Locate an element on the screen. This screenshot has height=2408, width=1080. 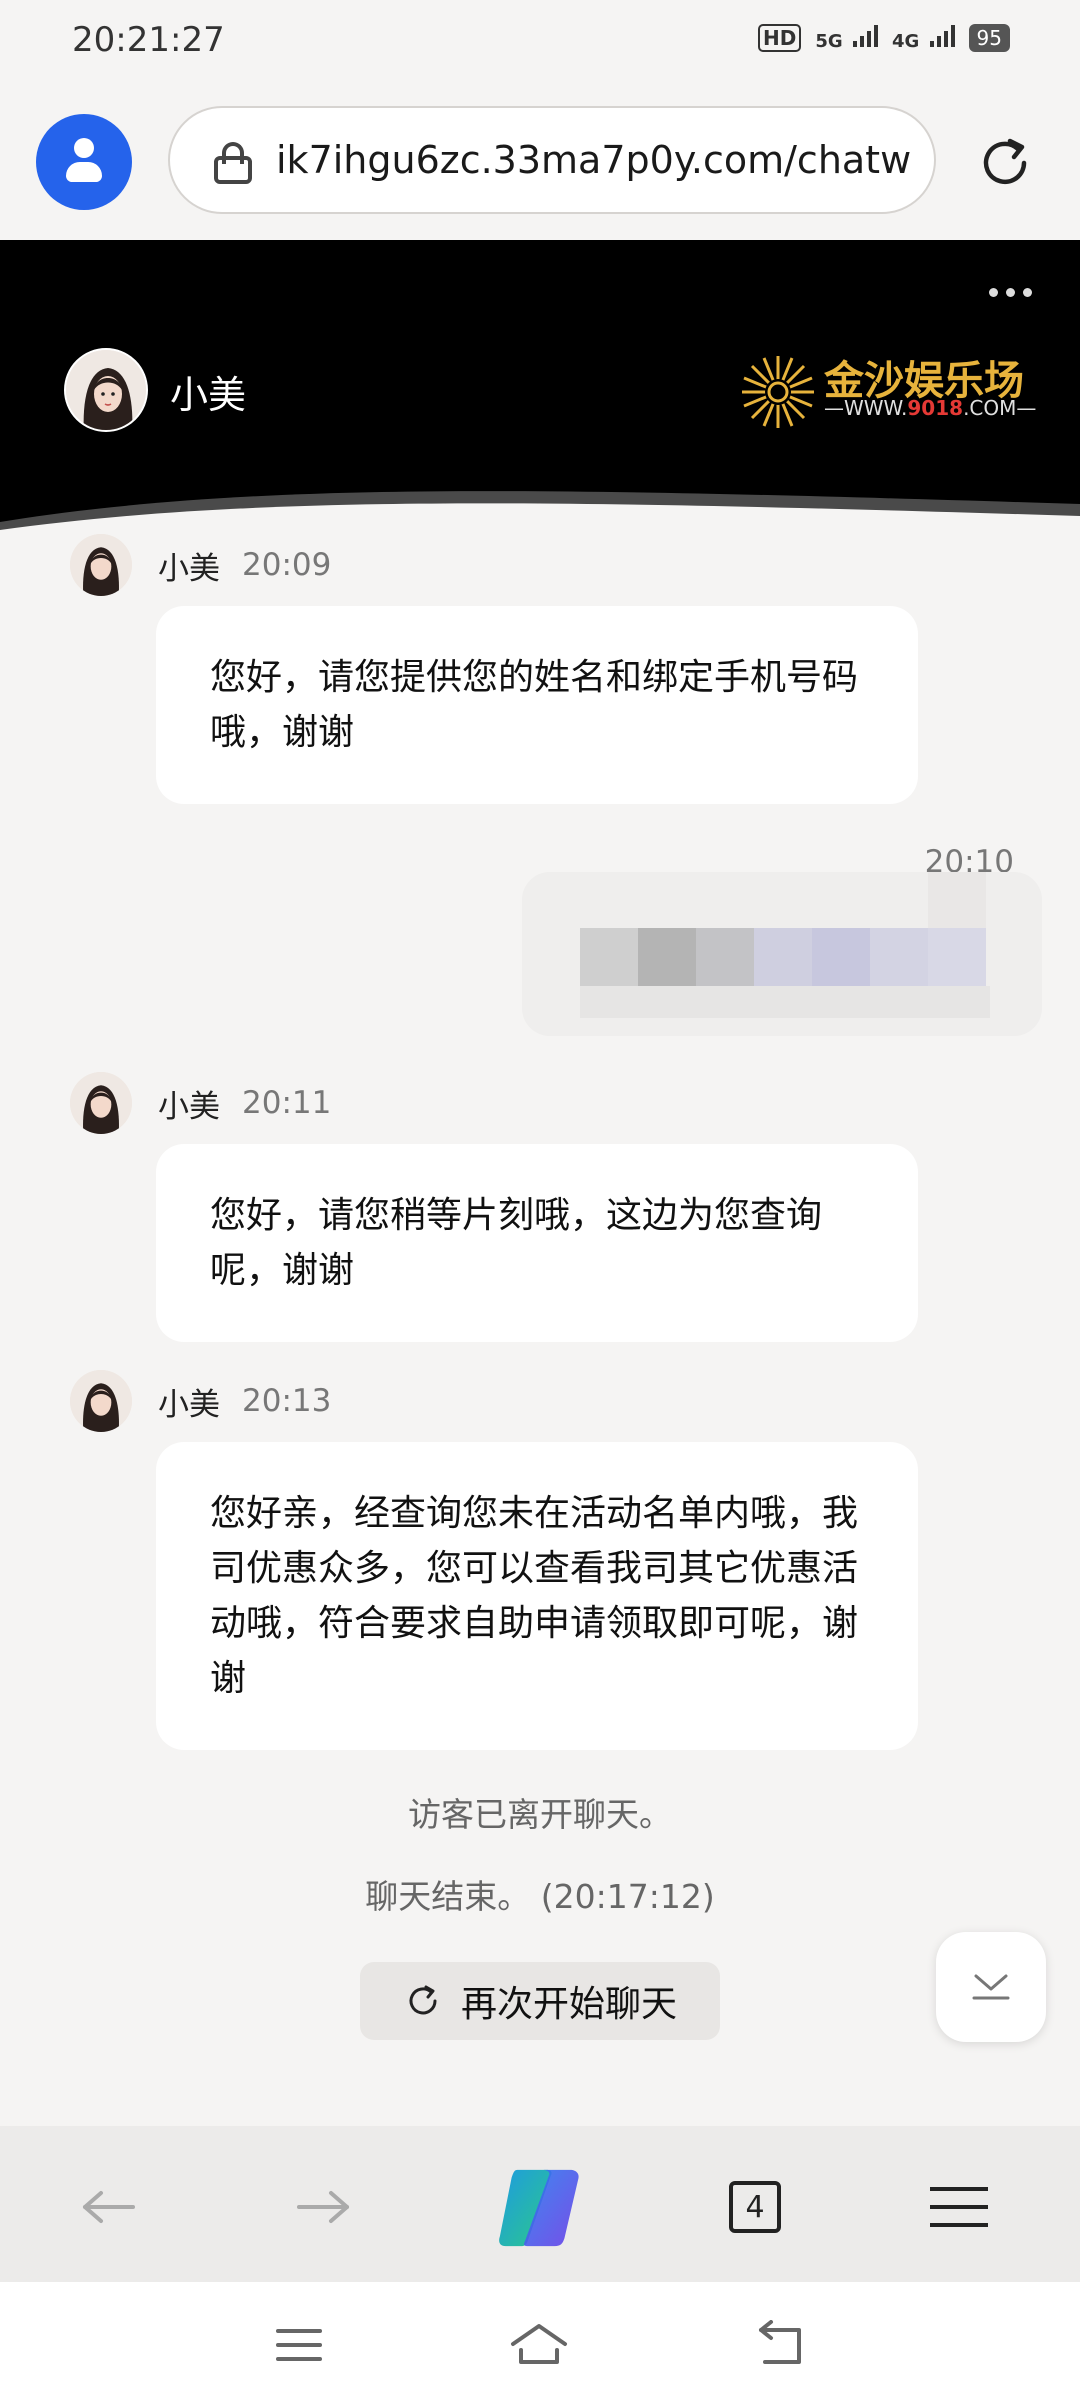
forward-button is located at coordinates (323, 2207).